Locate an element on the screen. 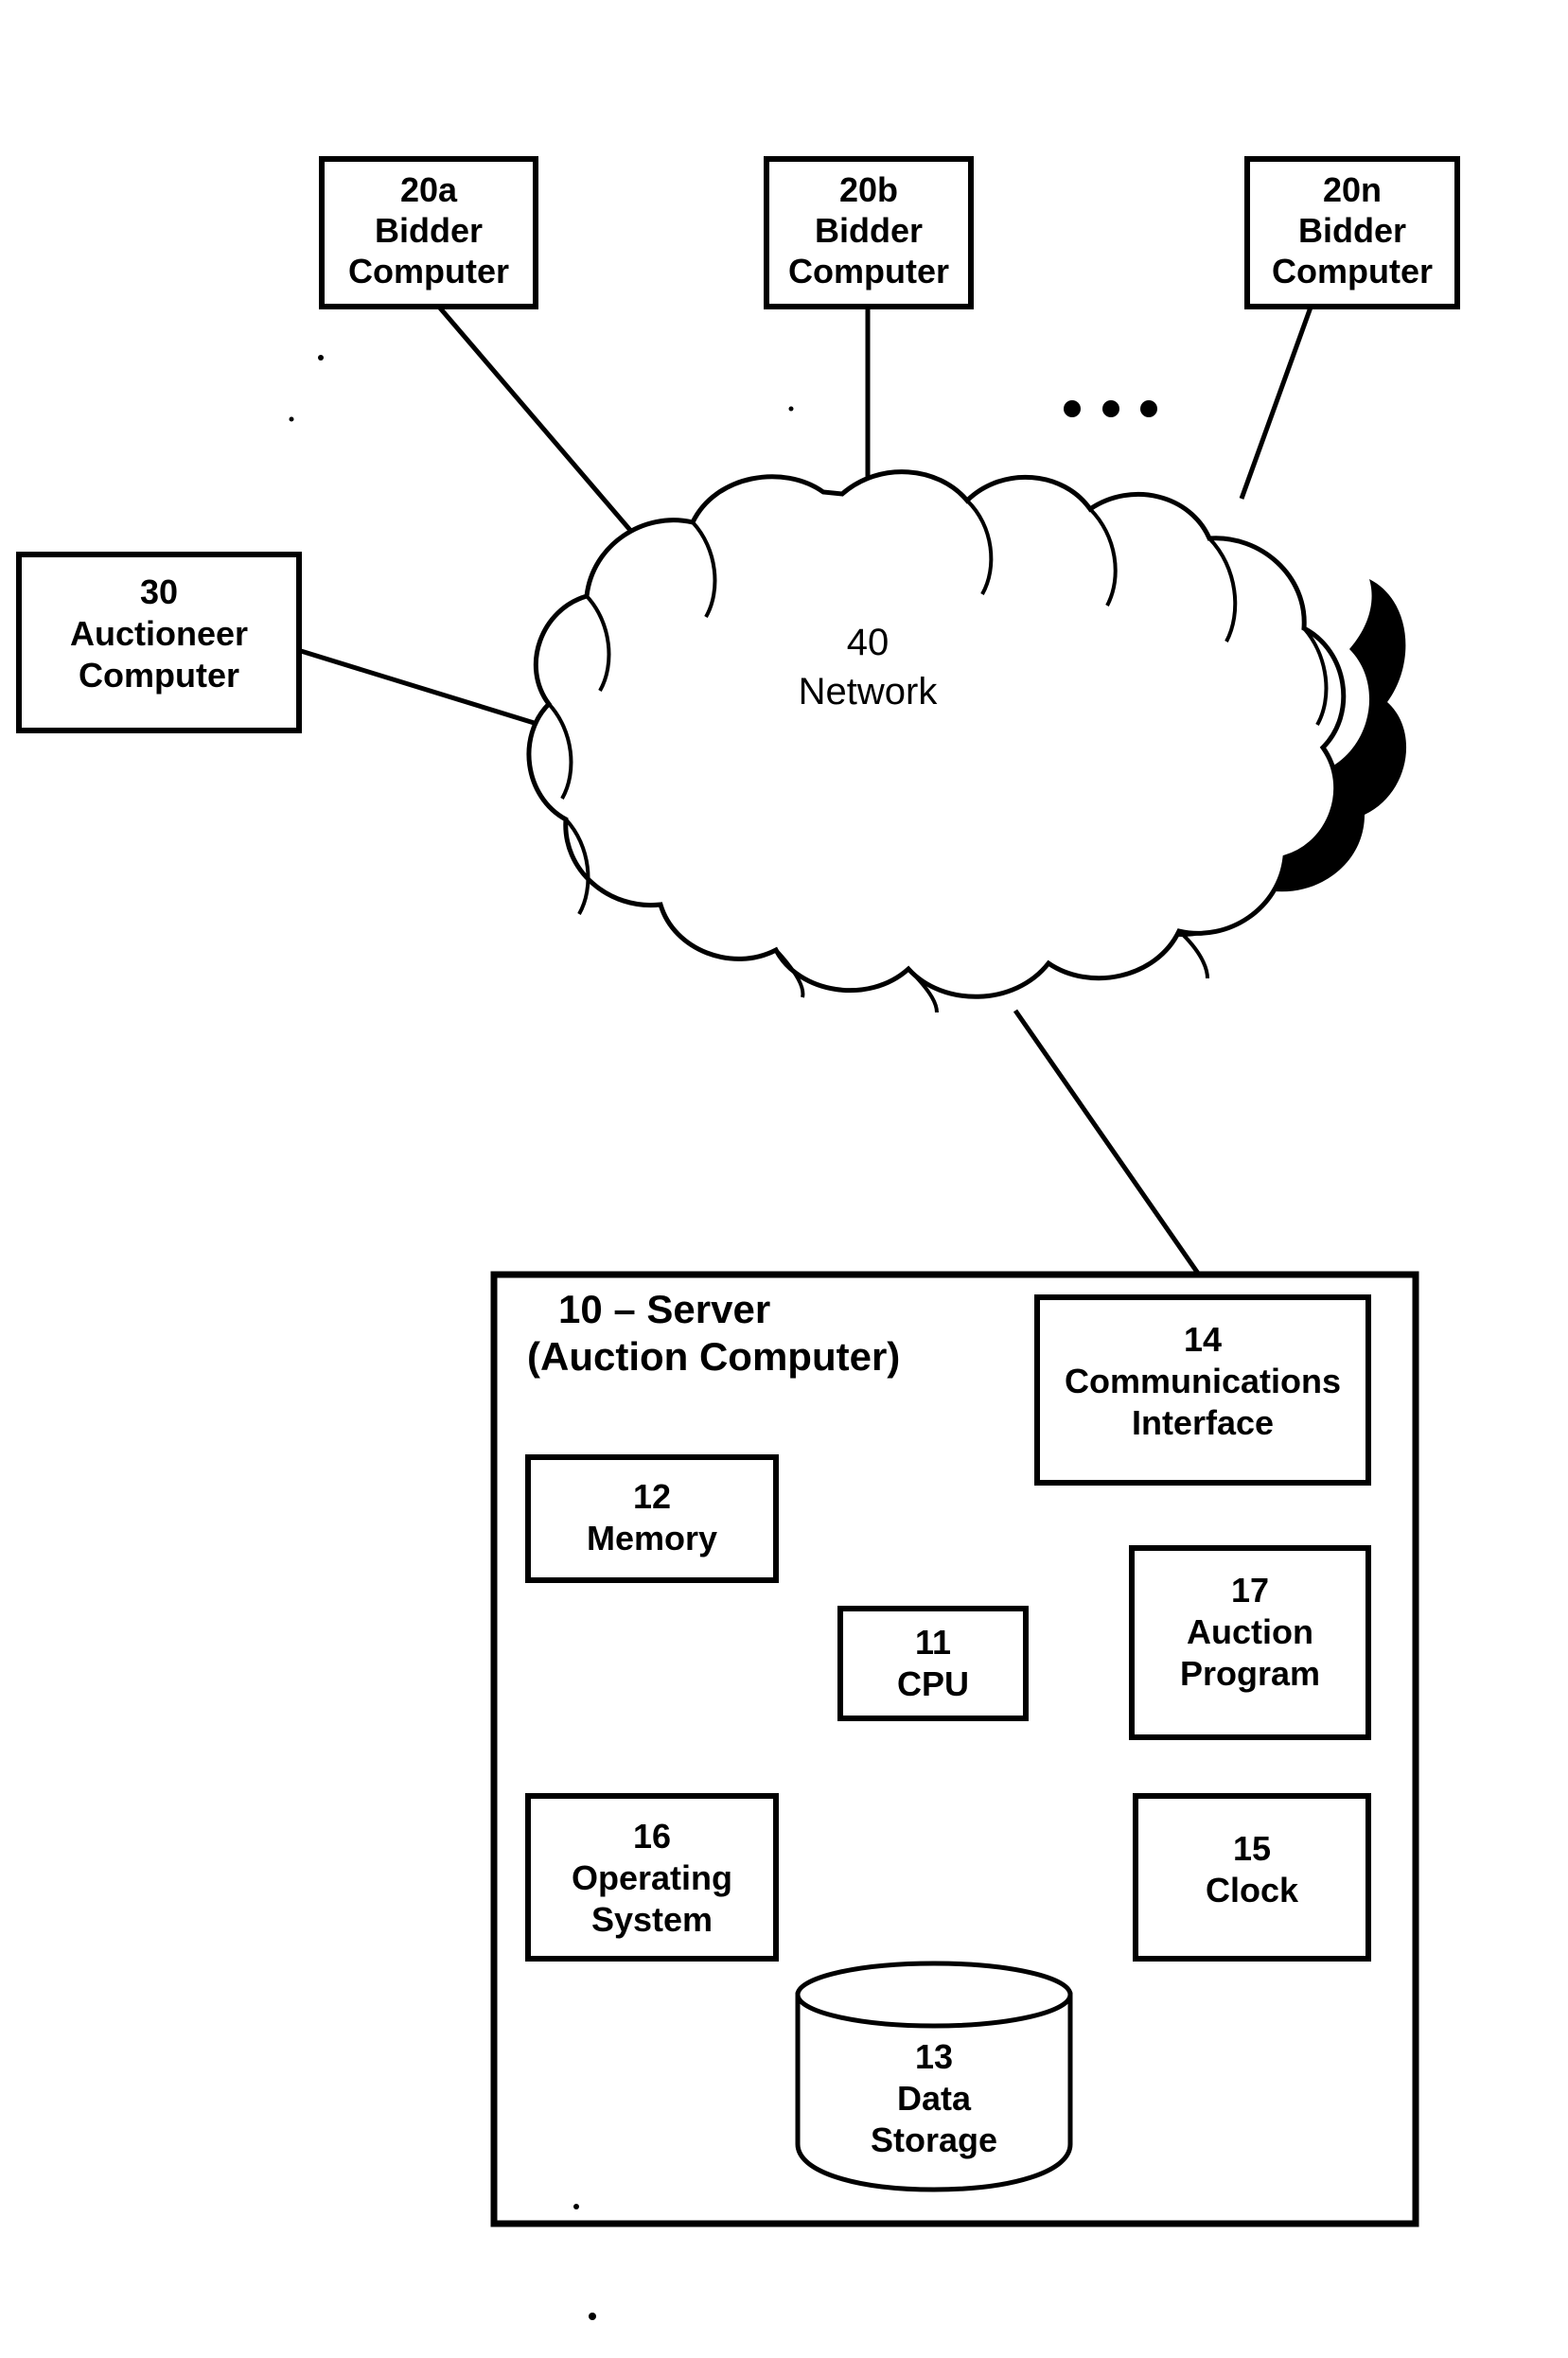 The height and width of the screenshot is (2358, 1568). operating-system-16: 16 Operating System is located at coordinates (652, 1878).